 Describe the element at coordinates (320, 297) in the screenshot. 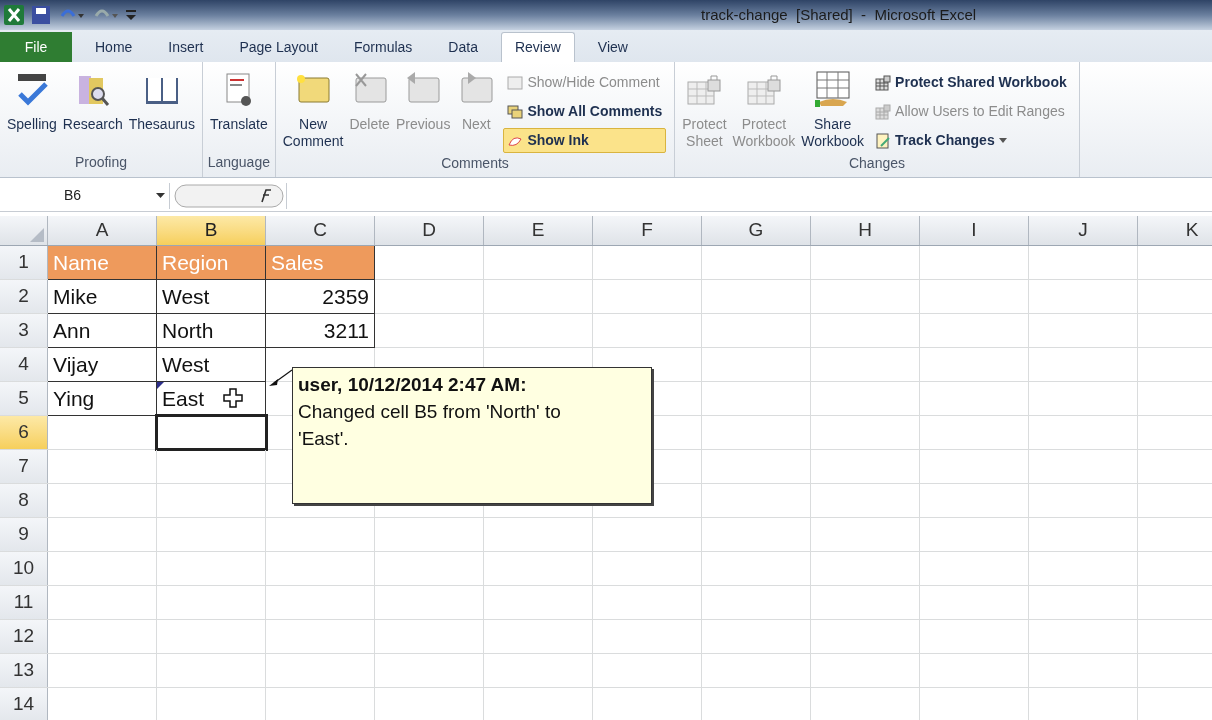

I see `table-cell: 2359` at that location.